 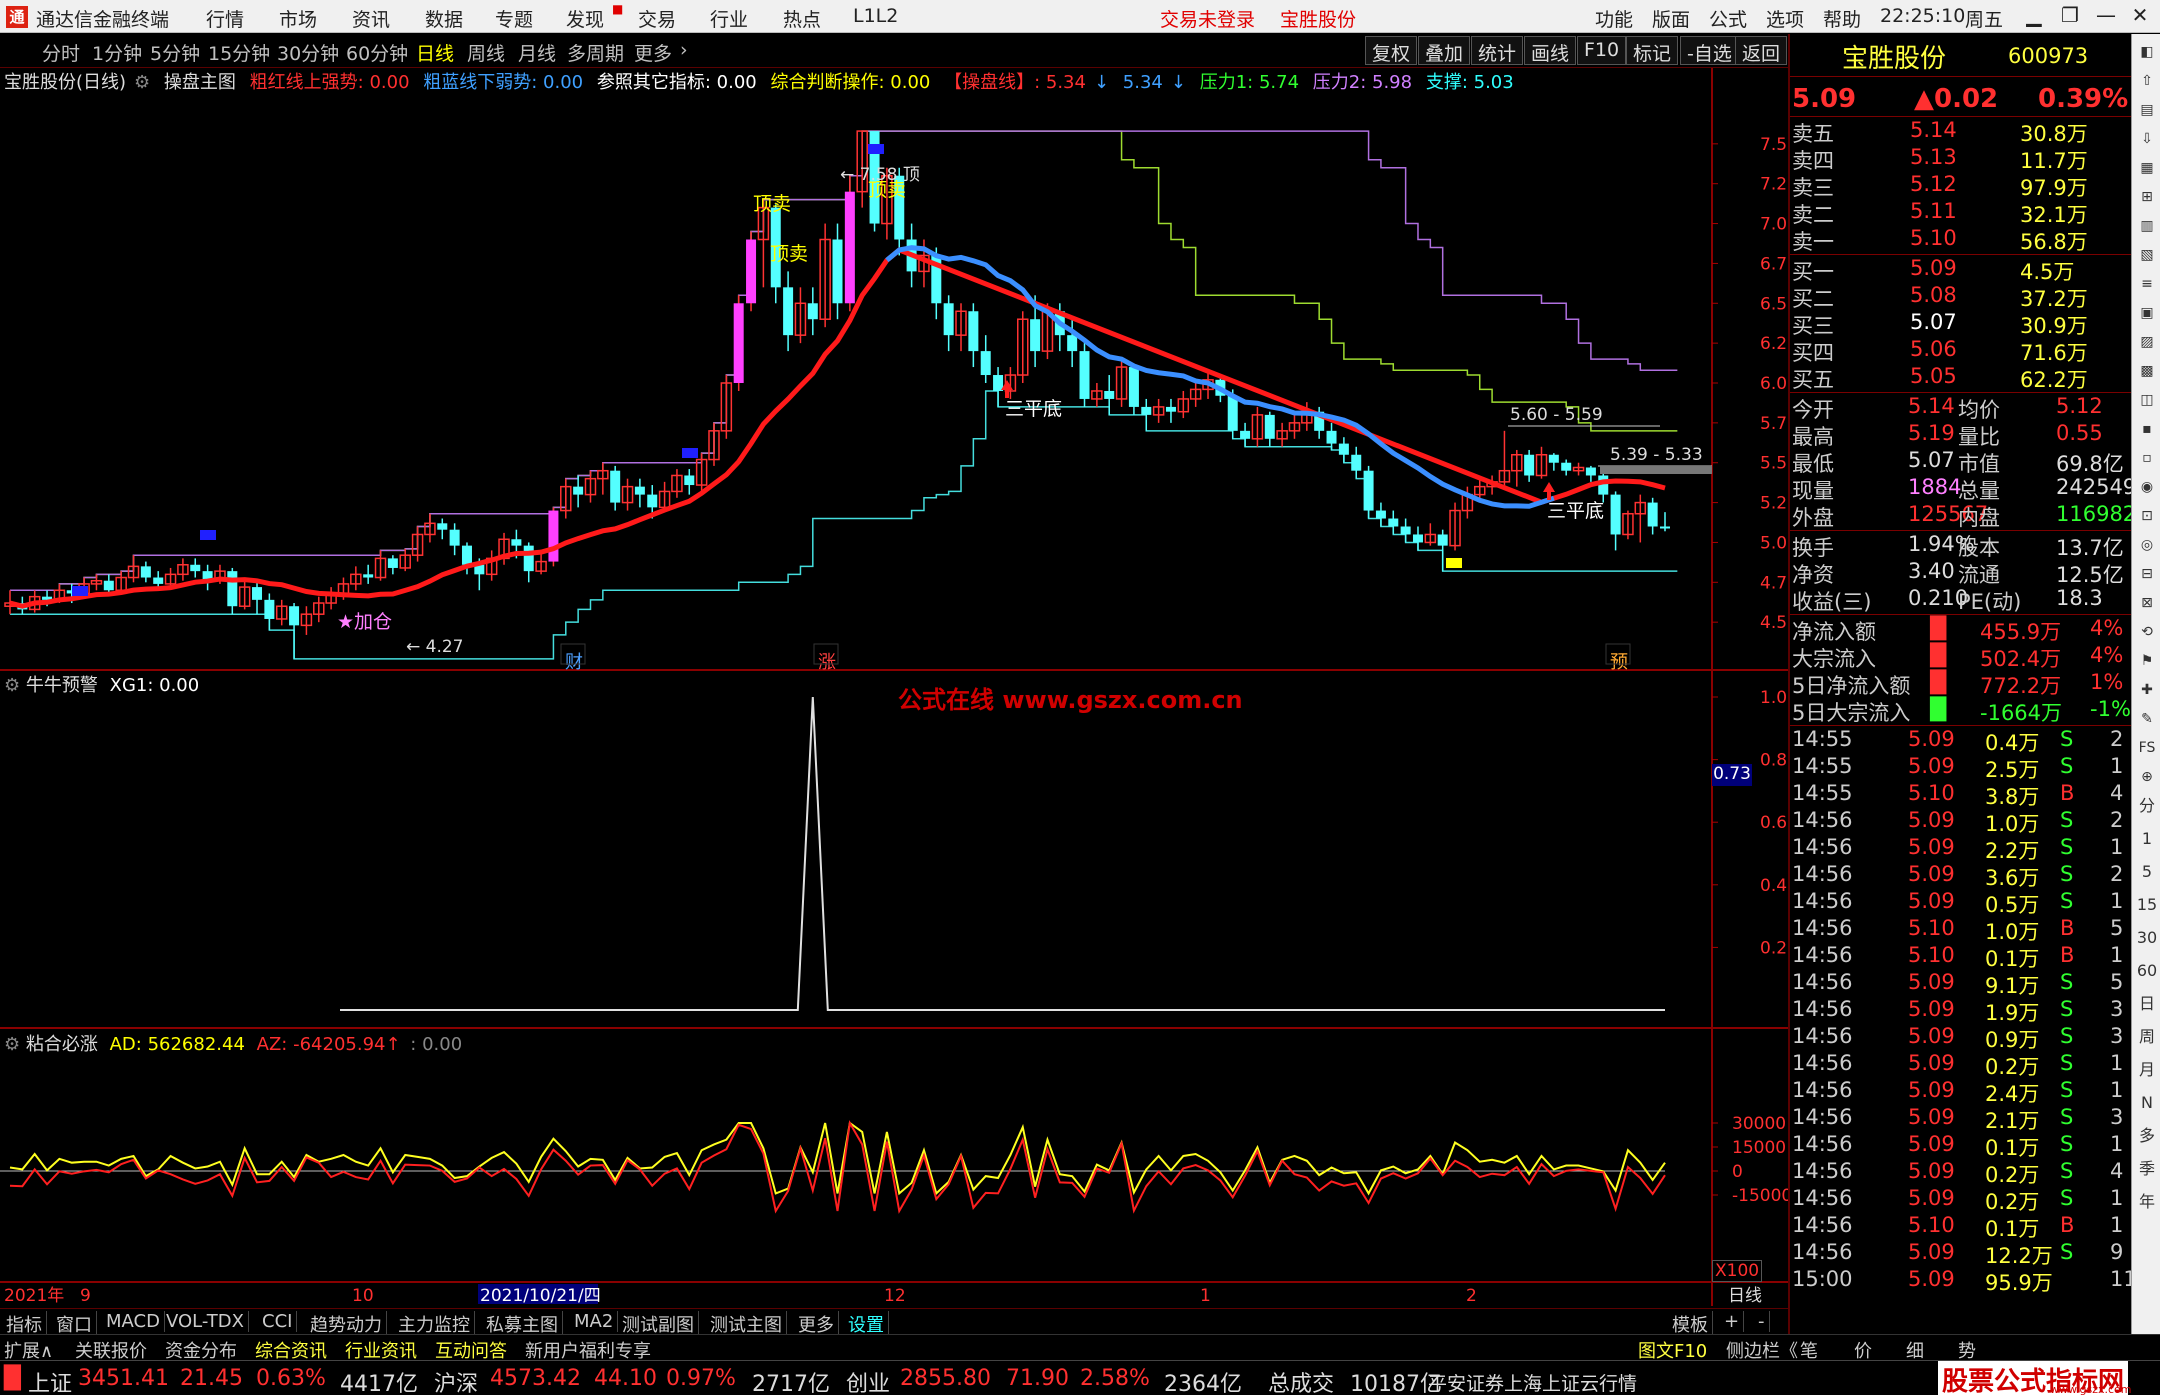 What do you see at coordinates (514, 18) in the screenshot?
I see `menu-item: 专题` at bounding box center [514, 18].